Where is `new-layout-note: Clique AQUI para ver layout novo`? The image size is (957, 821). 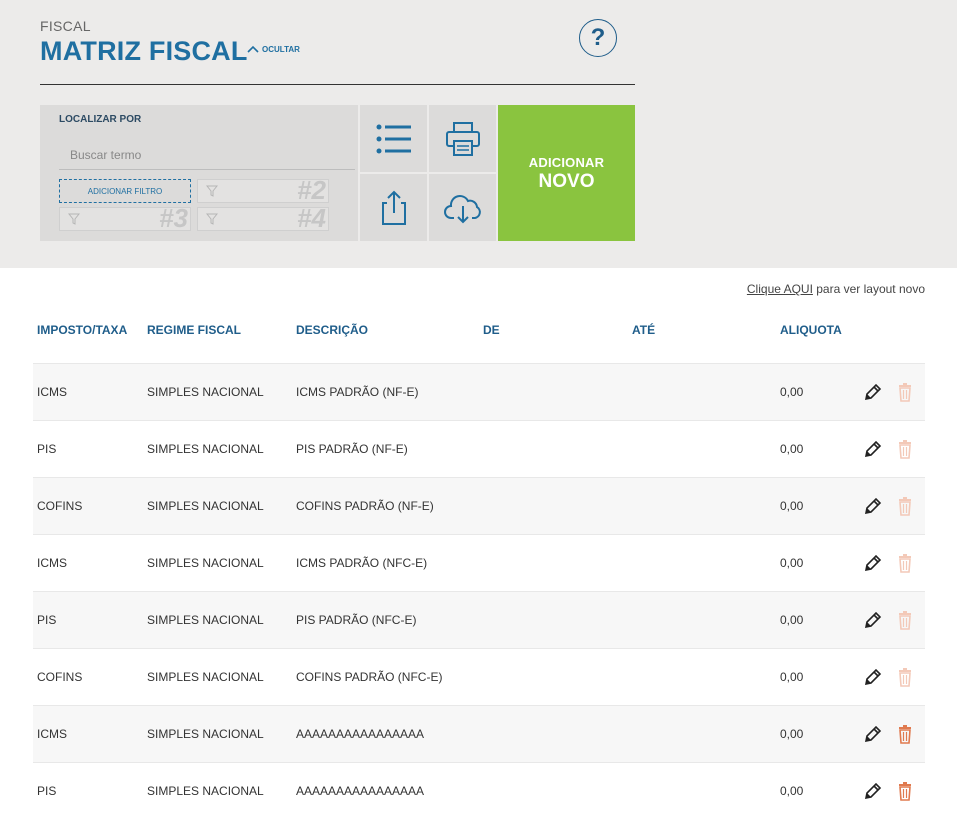
new-layout-note: Clique AQUI para ver layout novo is located at coordinates (836, 289).